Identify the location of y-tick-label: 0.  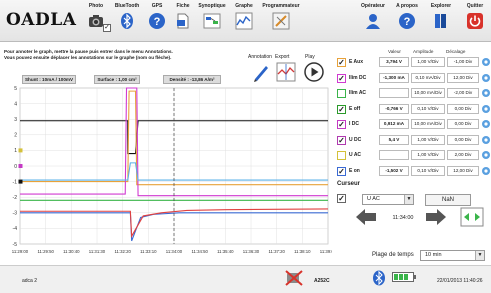
(15, 167).